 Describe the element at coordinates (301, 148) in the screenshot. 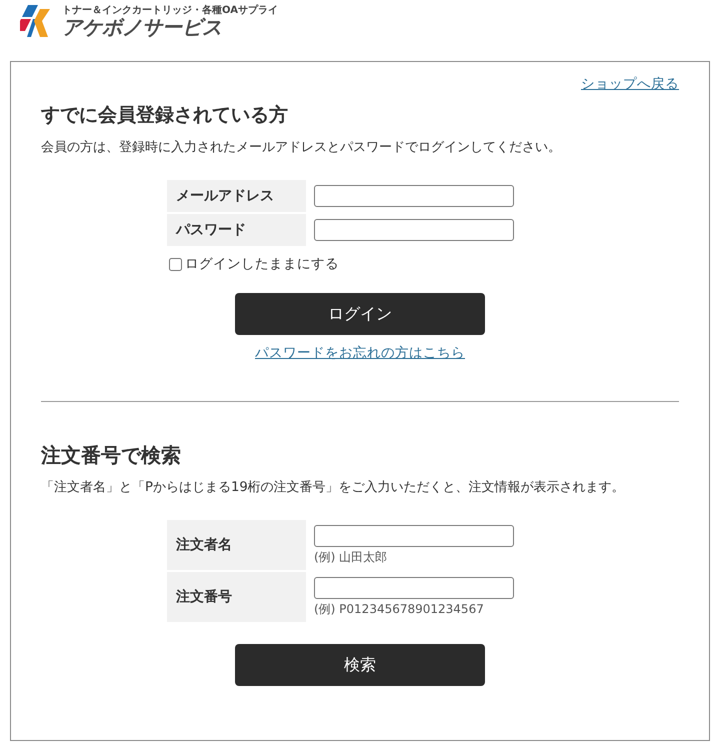

I see `section-description: 会員の方は、登録時に入力されたメールアドレスとパスワードでログインしてください。` at that location.